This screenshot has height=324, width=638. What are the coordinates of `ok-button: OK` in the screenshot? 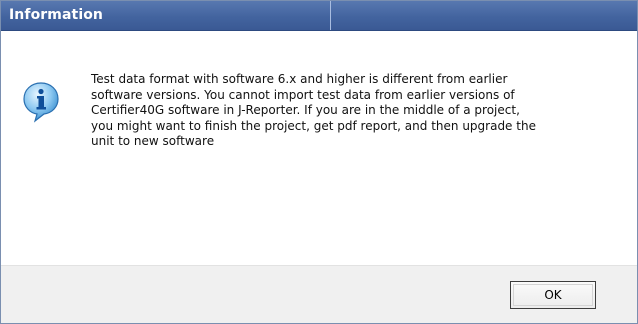 It's located at (553, 295).